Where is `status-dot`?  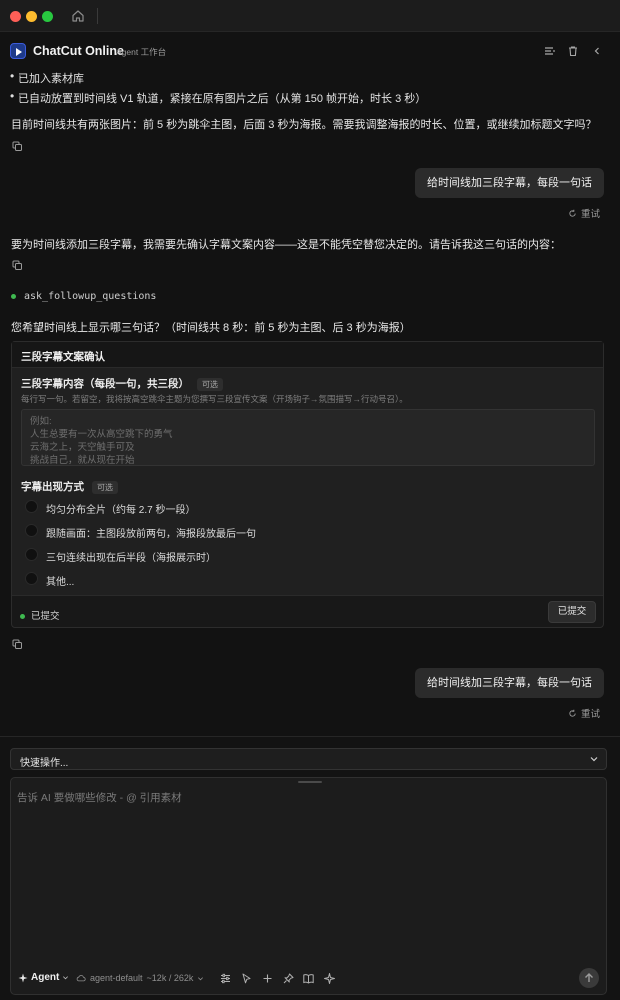 status-dot is located at coordinates (22, 616).